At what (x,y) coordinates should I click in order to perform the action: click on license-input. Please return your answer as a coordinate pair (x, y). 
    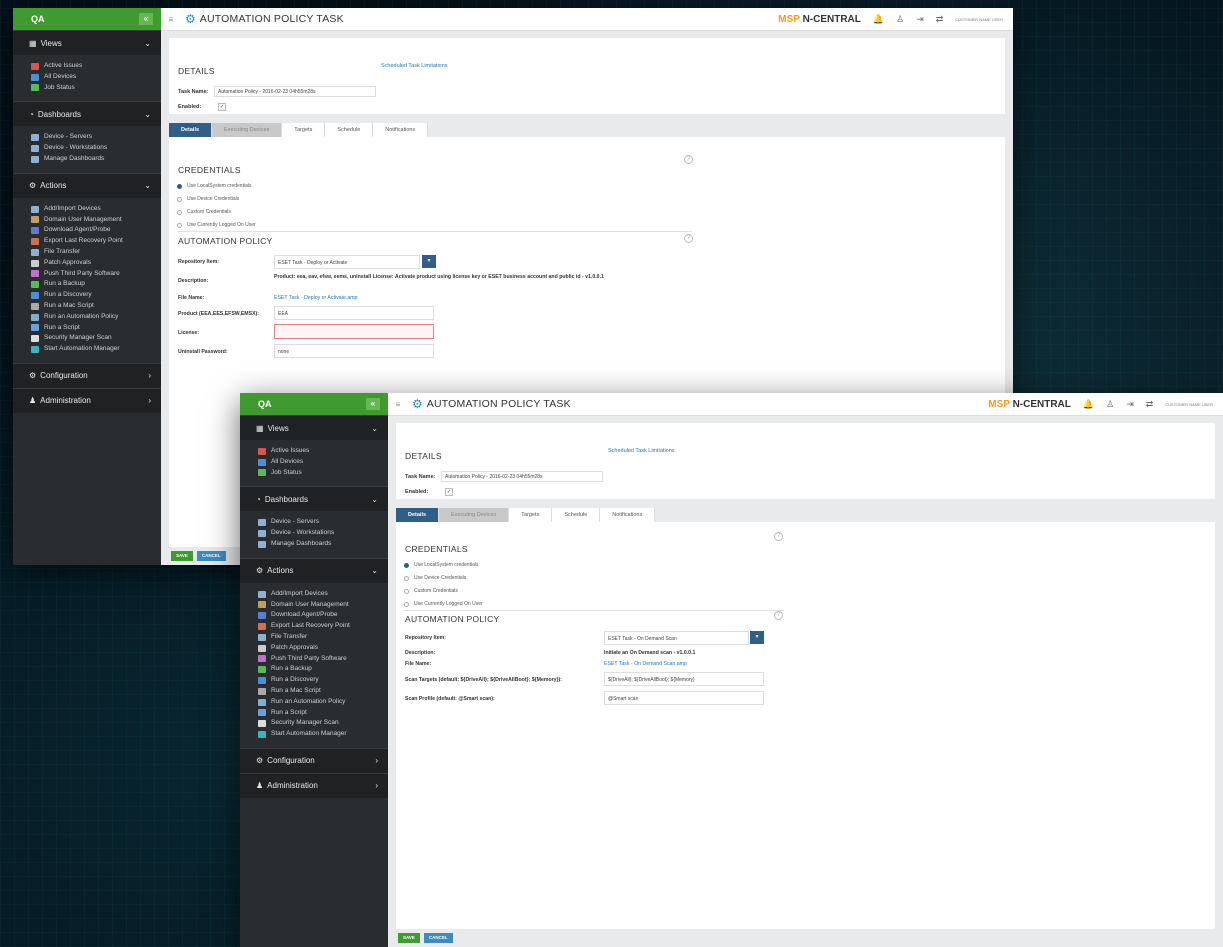
    Looking at the image, I should click on (354, 331).